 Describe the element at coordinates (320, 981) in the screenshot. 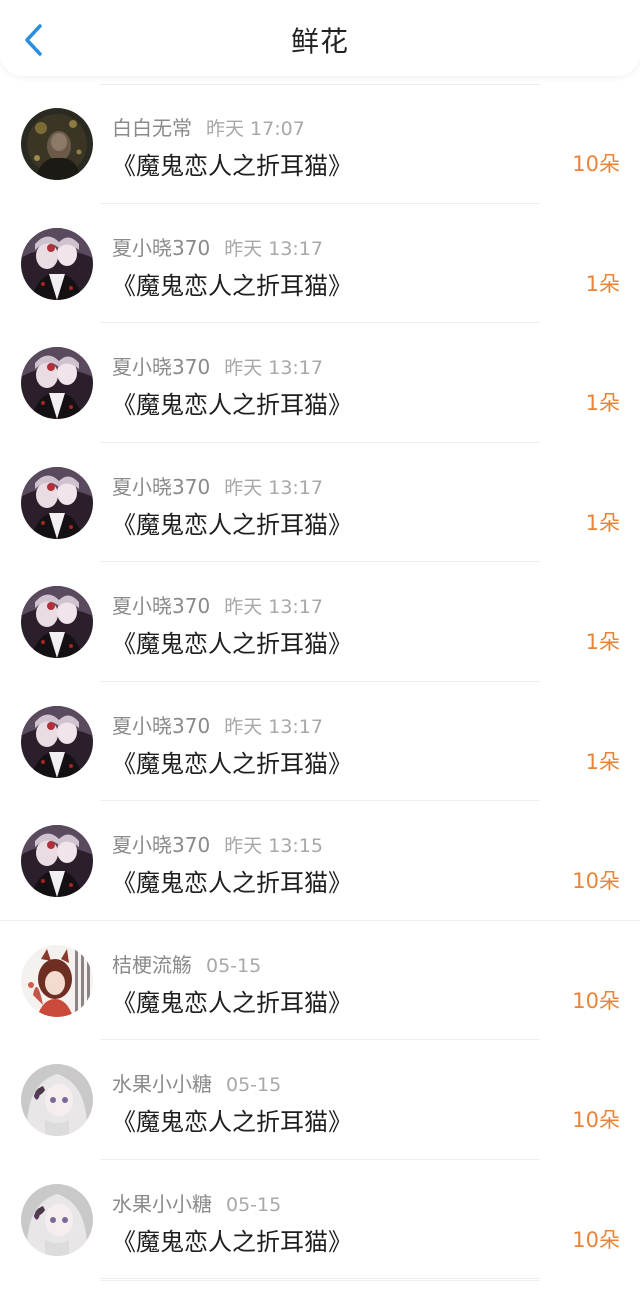

I see `list-item: 桔梗流觞 05-15 《魔鬼恋人之折耳猫》 10朵` at that location.